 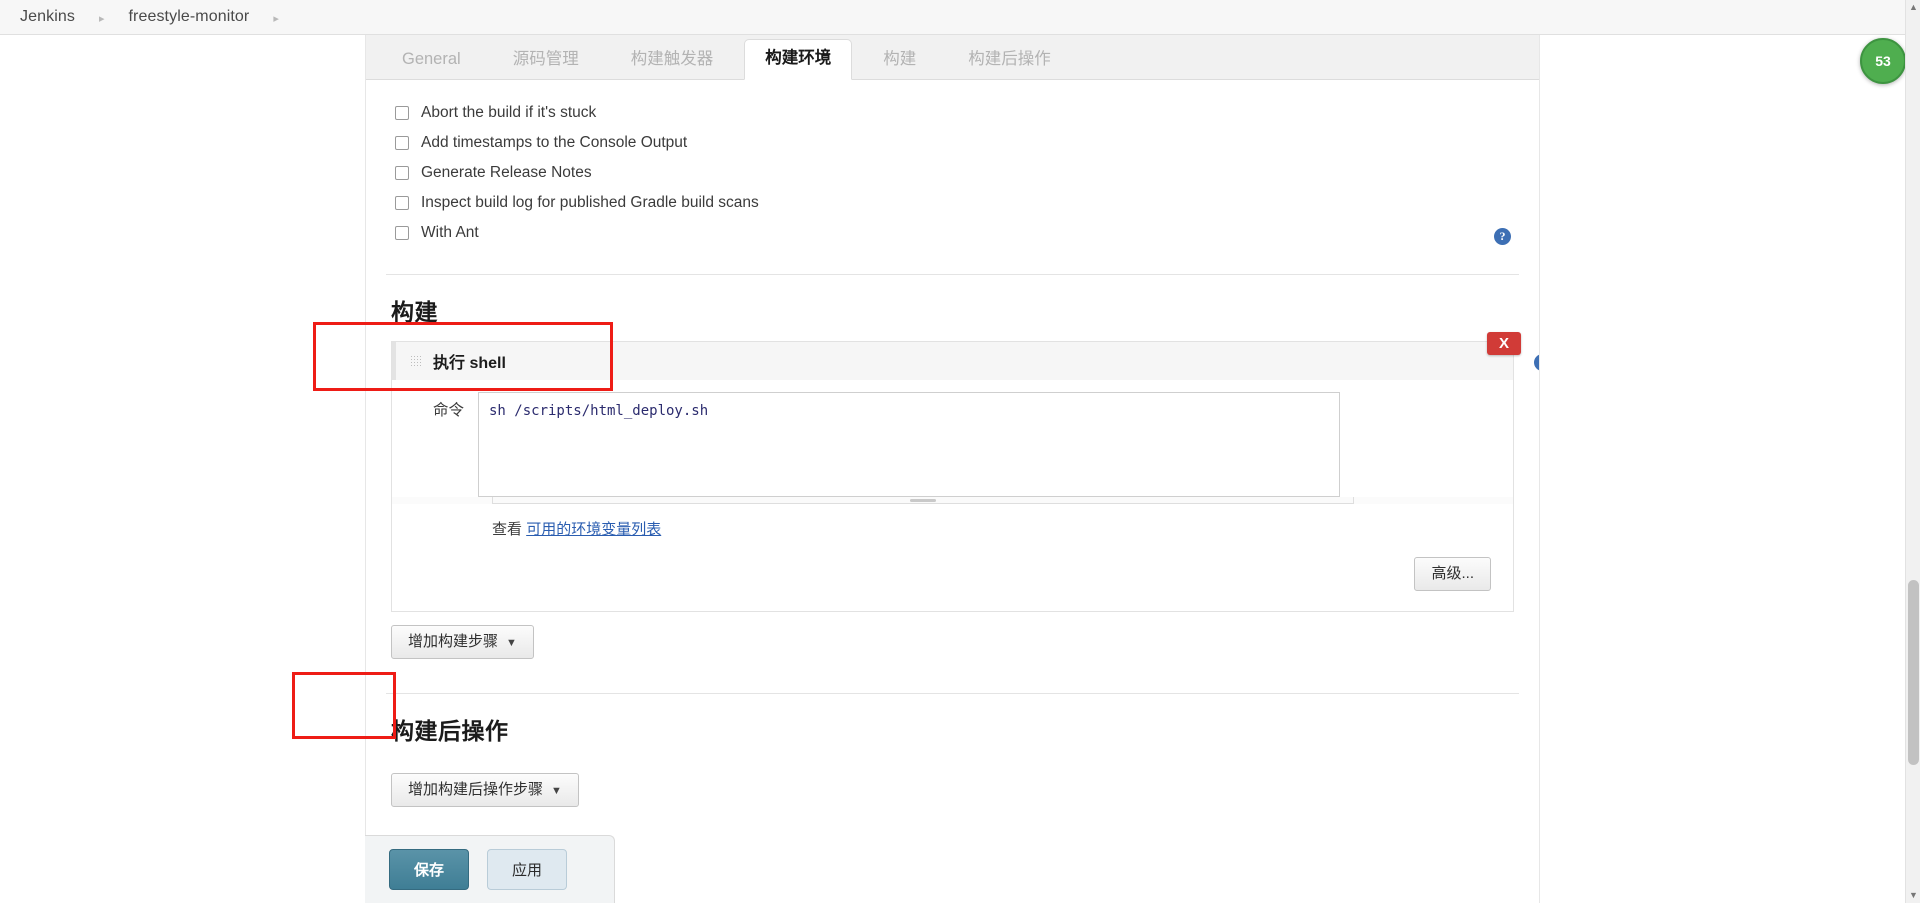 I want to click on help-icon-with-ant: ?, so click(x=1502, y=236).